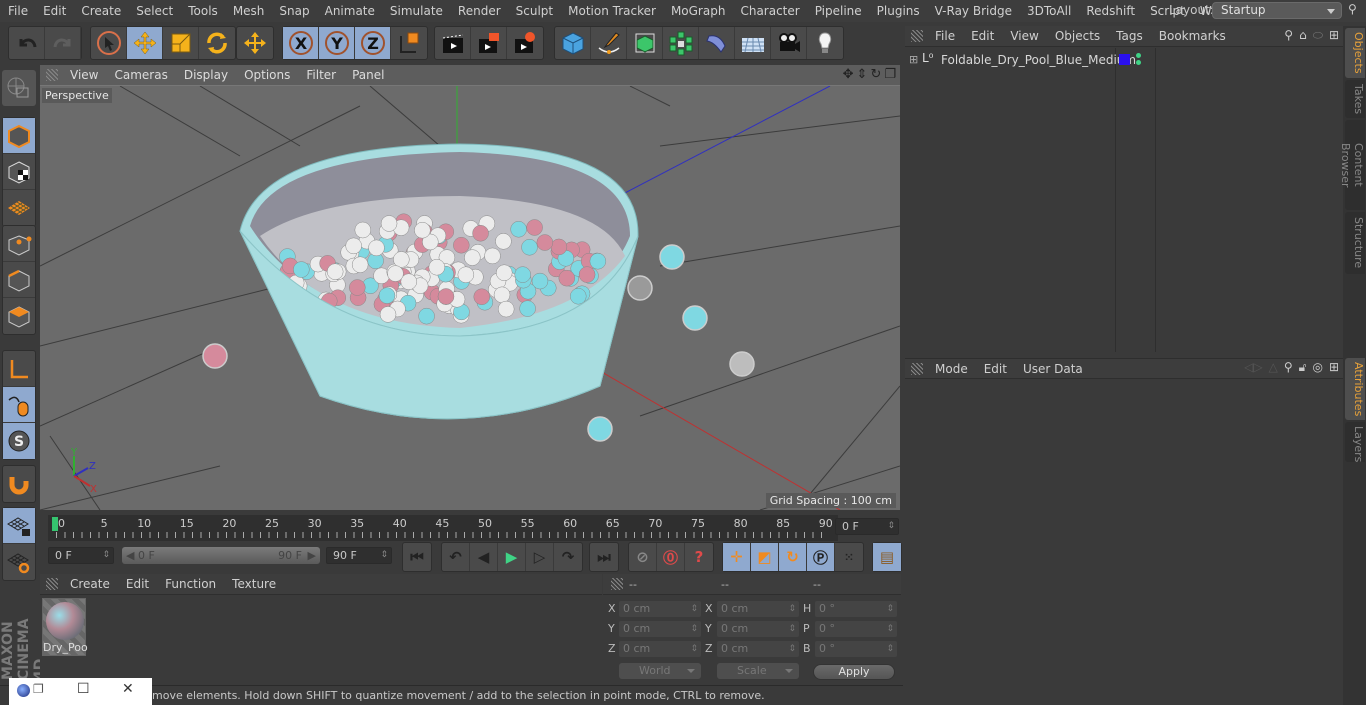 The width and height of the screenshot is (1366, 705). Describe the element at coordinates (145, 43) in the screenshot. I see `move-tool-button` at that location.